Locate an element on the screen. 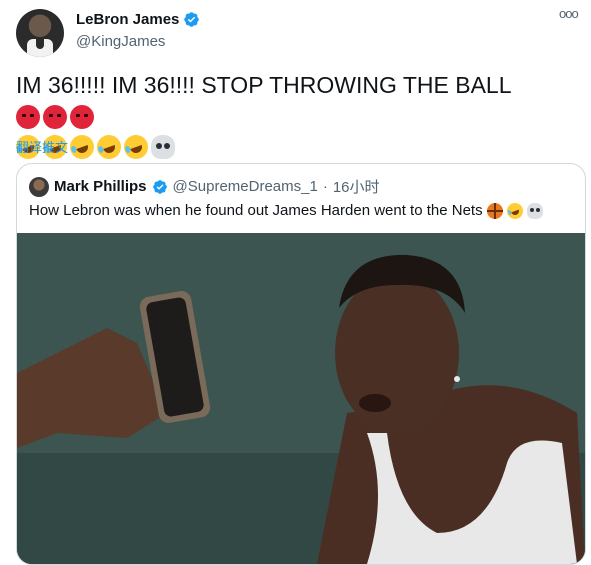  author-handle: @KingJames is located at coordinates (120, 41).